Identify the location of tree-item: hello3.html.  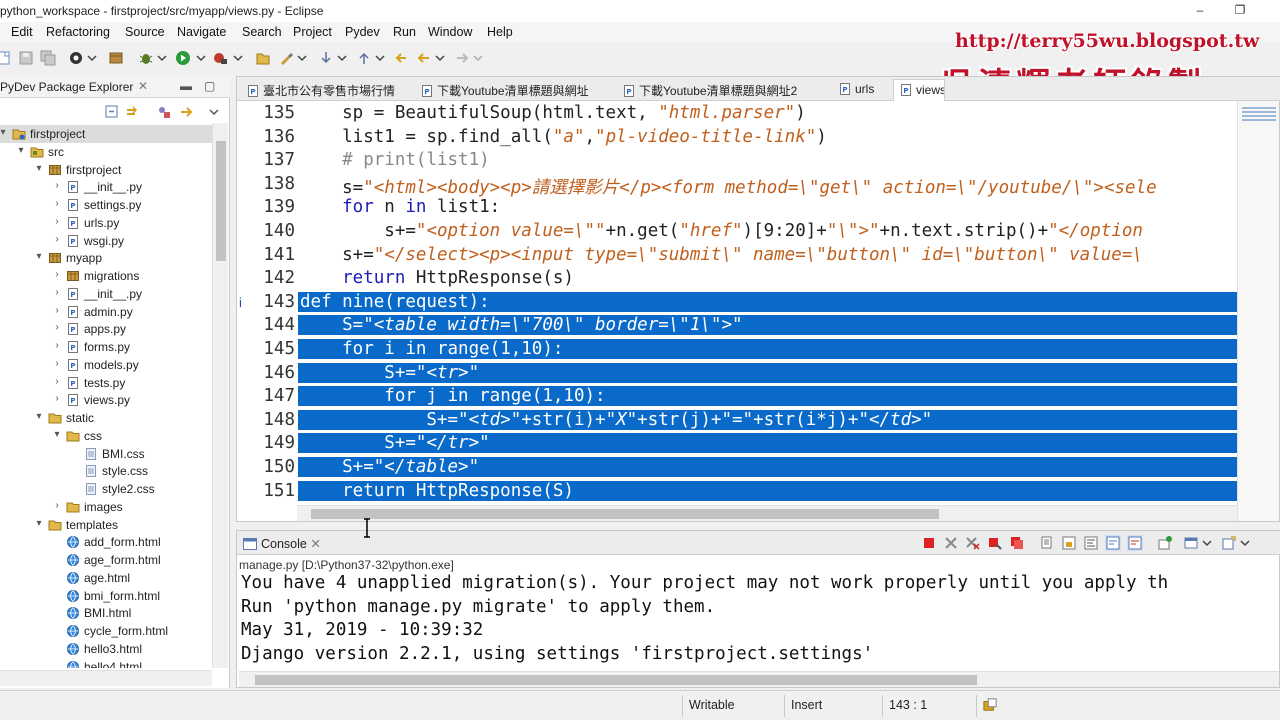
(106, 649).